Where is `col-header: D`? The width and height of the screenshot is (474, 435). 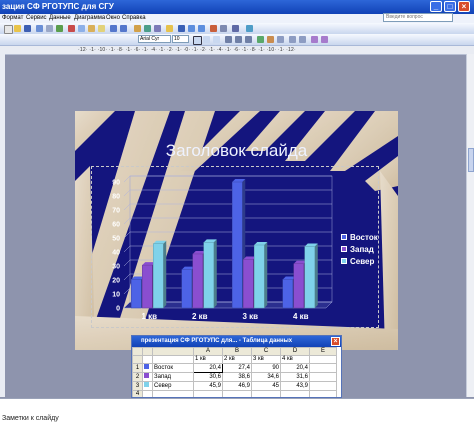
col-header: D is located at coordinates (295, 351).